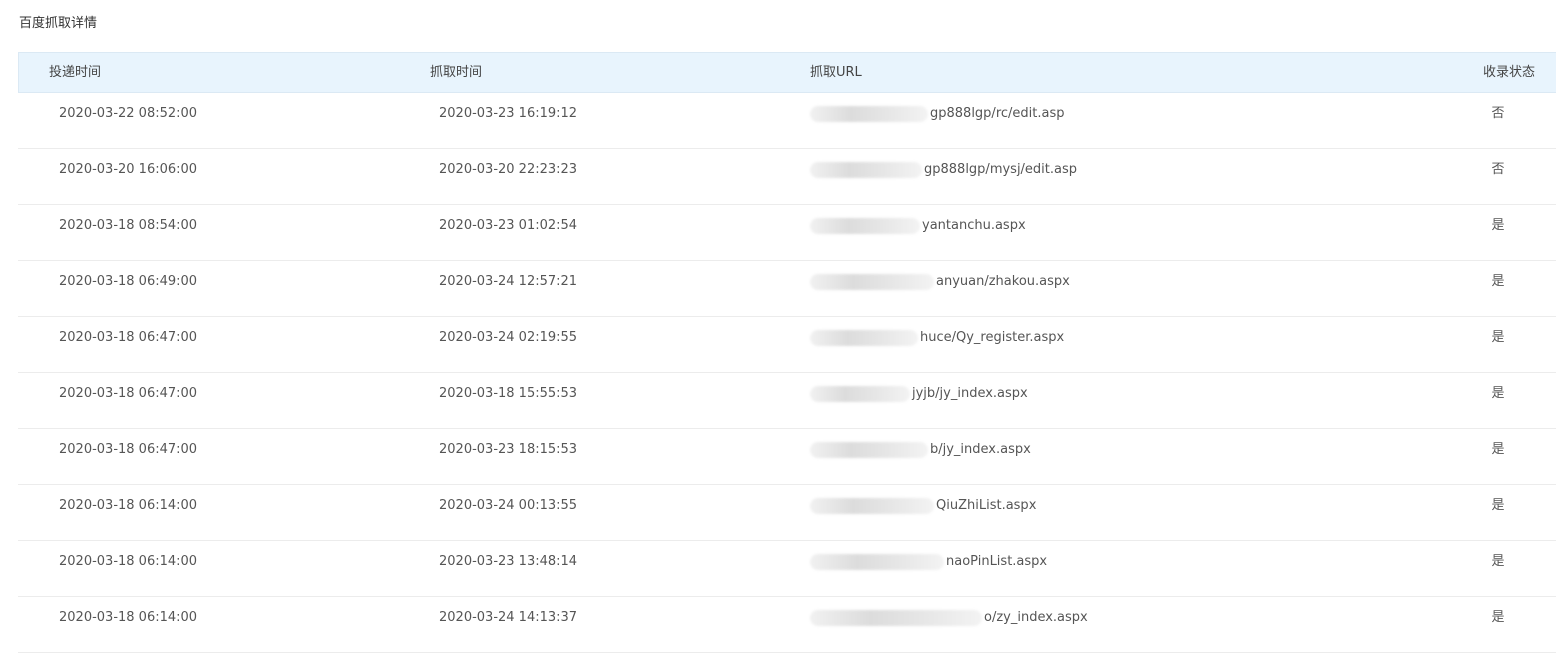  What do you see at coordinates (508, 561) in the screenshot?
I see `crawl-time-cell: 2020-03-23 13:48:14` at bounding box center [508, 561].